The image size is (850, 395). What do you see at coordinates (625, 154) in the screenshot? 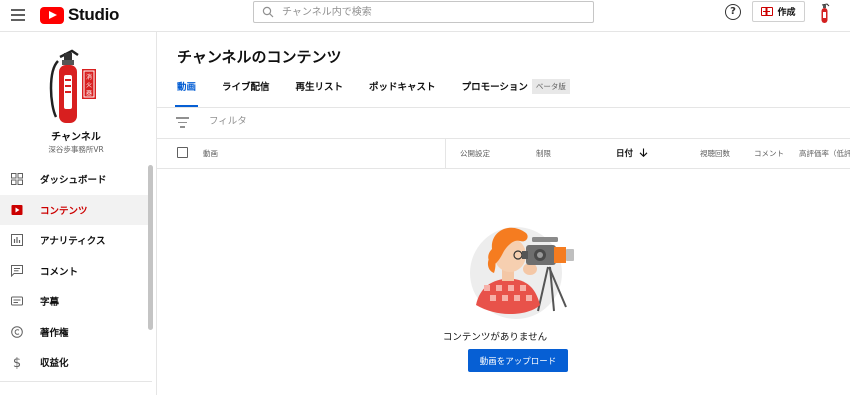
I see `column-date: 日付` at bounding box center [625, 154].